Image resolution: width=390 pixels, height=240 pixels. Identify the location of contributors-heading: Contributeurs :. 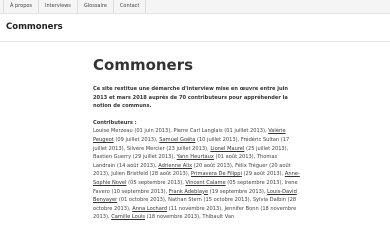
(115, 122).